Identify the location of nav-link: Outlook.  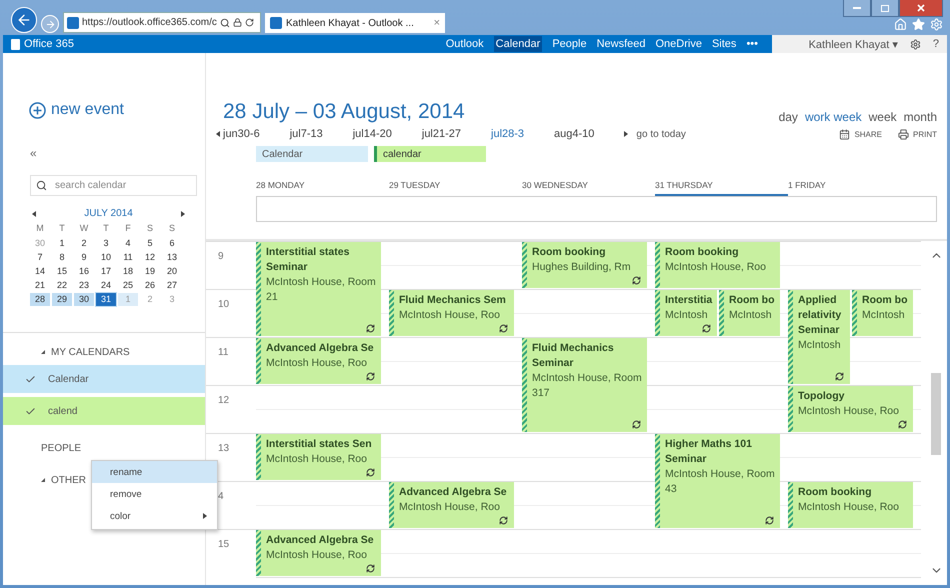
(465, 44).